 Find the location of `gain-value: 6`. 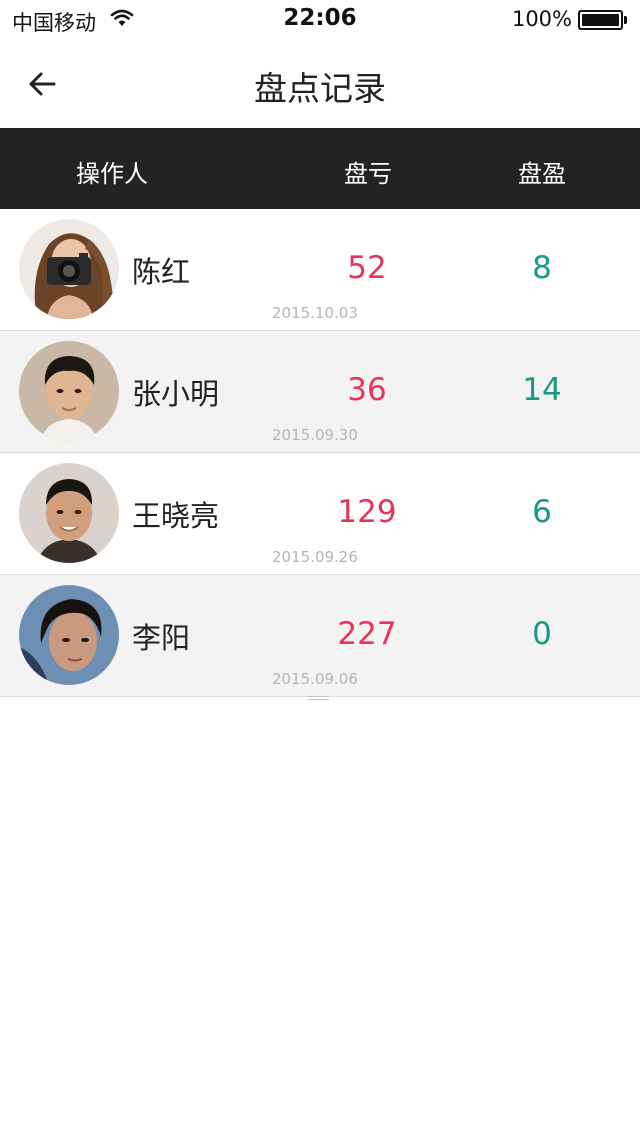

gain-value: 6 is located at coordinates (542, 512).